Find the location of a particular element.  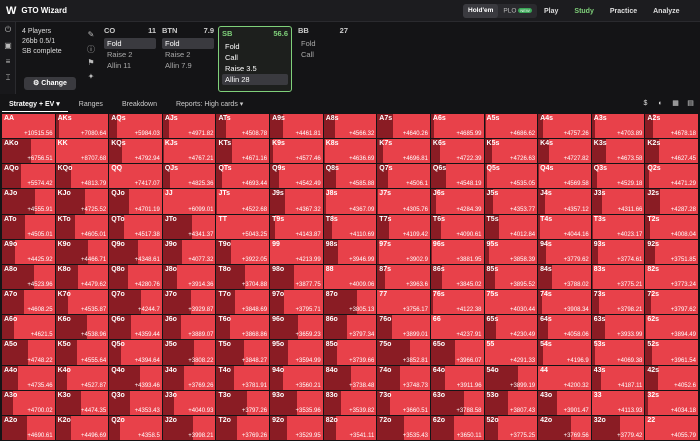

hand-cell: 33 +4113.93 is located at coordinates (618, 402).